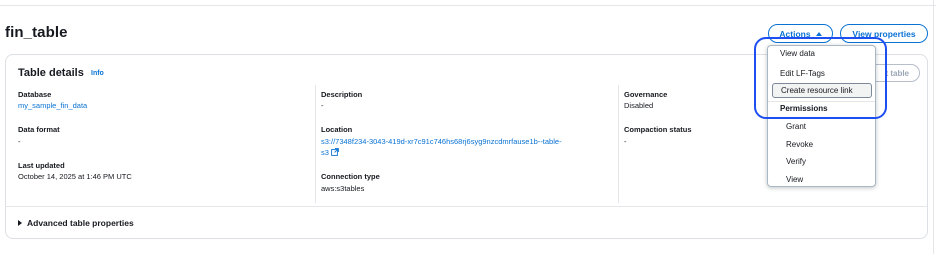 The image size is (936, 254). Describe the element at coordinates (35, 94) in the screenshot. I see `database-label: Database` at that location.